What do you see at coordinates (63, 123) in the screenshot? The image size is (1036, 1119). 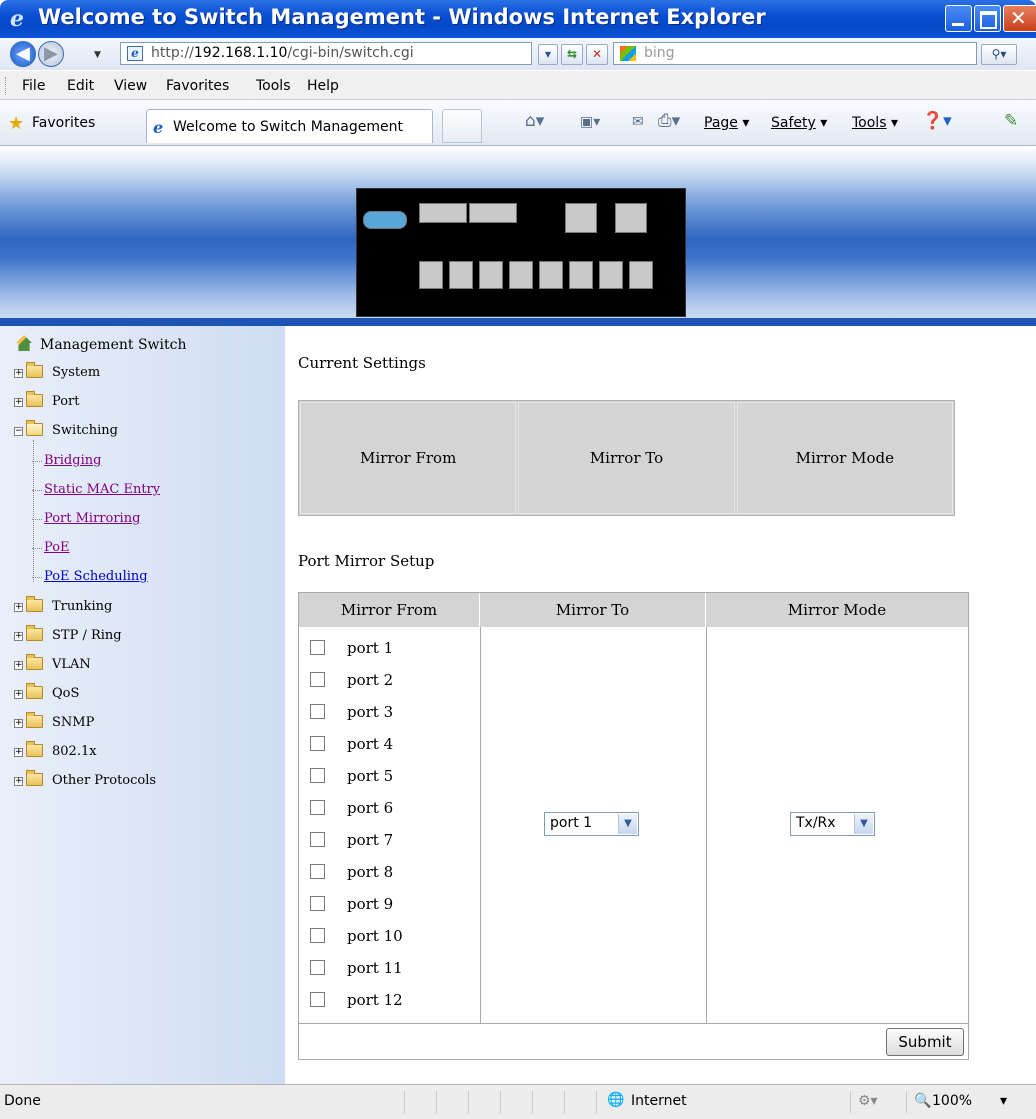 I see `favorites-button: Favorites` at bounding box center [63, 123].